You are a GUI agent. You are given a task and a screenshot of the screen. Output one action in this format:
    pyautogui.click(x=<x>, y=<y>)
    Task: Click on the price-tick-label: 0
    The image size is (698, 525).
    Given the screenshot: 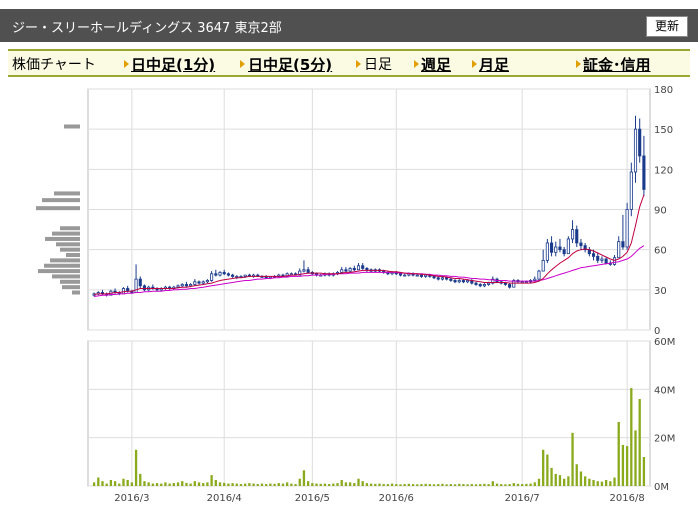 What is the action you would take?
    pyautogui.click(x=657, y=331)
    